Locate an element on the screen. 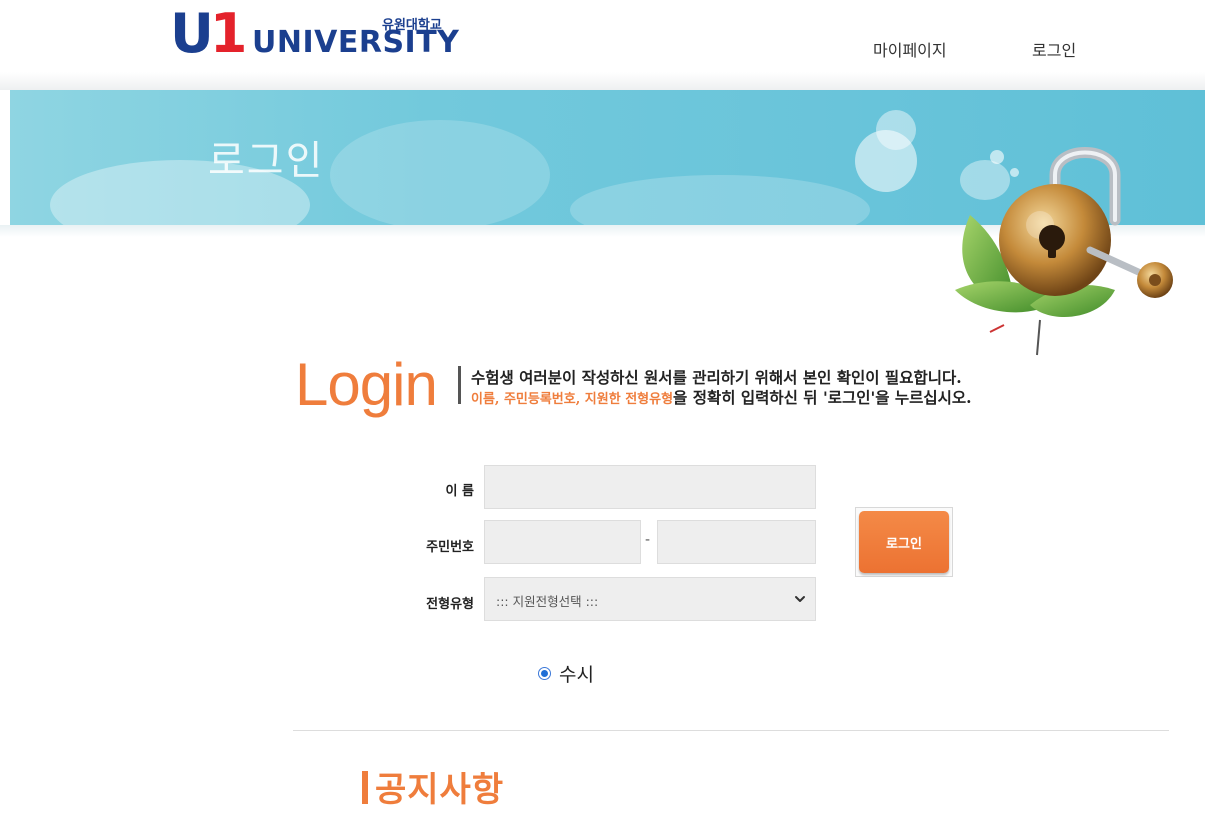  nav-mypage: 마이페이지 is located at coordinates (910, 49).